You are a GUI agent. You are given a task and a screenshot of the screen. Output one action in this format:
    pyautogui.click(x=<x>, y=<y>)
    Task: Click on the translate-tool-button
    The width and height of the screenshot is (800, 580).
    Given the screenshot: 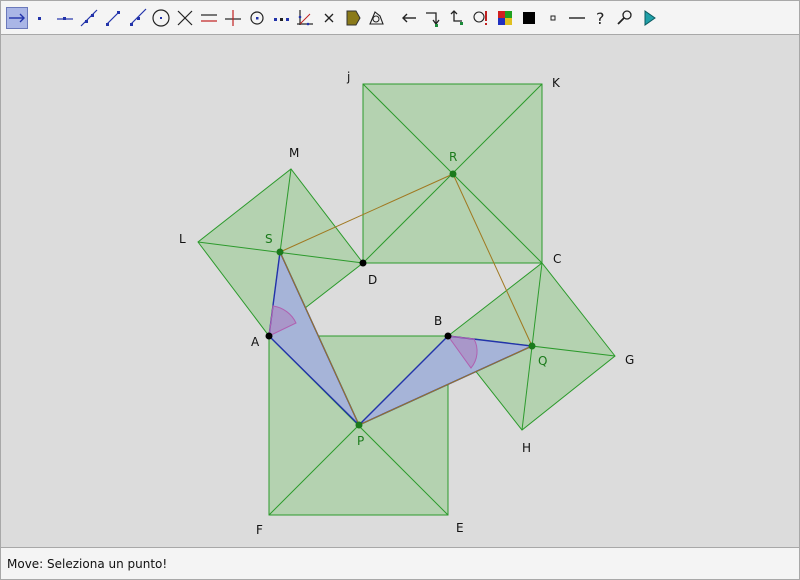 What is the action you would take?
    pyautogui.click(x=433, y=18)
    